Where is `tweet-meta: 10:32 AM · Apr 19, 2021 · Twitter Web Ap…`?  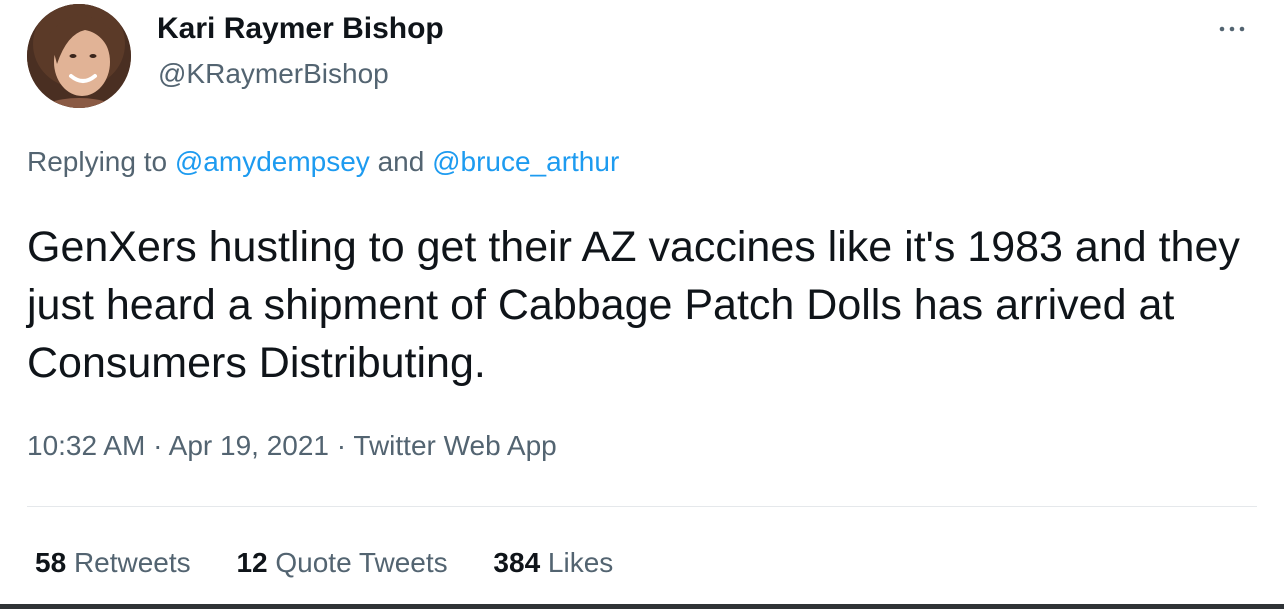 tweet-meta: 10:32 AM · Apr 19, 2021 · Twitter Web Ap… is located at coordinates (292, 446).